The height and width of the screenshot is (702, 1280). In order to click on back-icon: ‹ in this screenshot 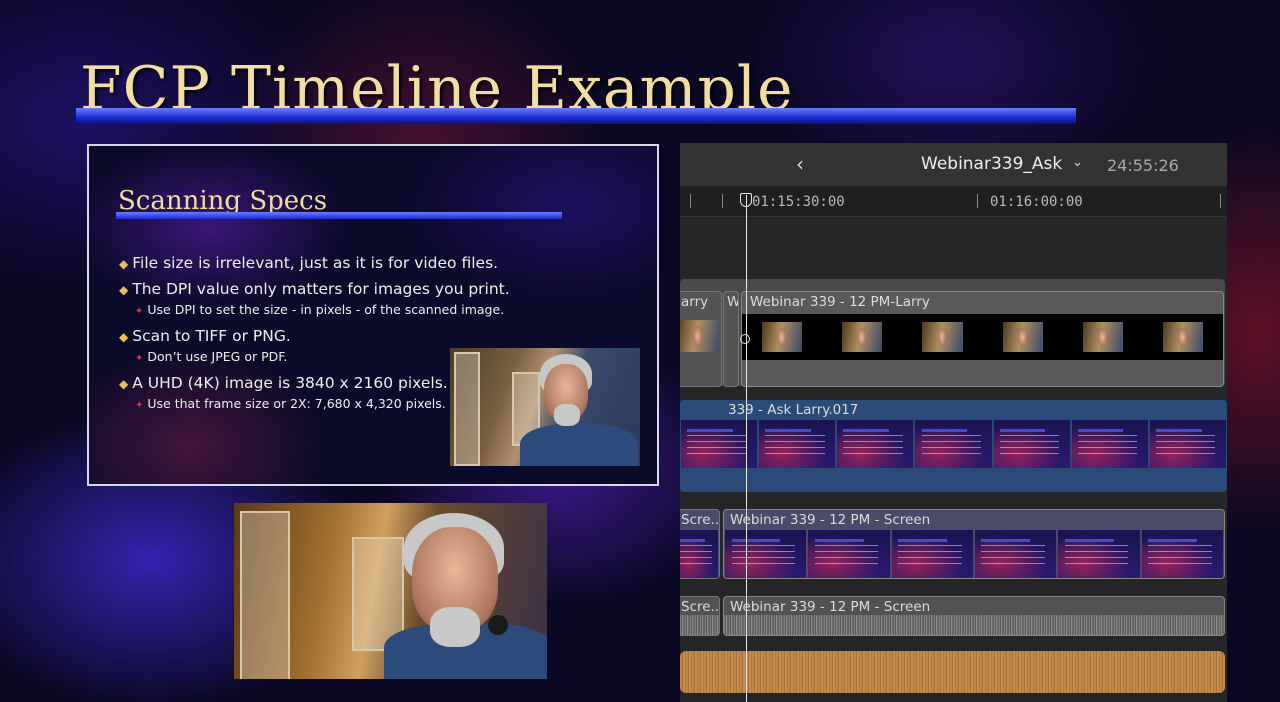, I will do `click(800, 164)`.